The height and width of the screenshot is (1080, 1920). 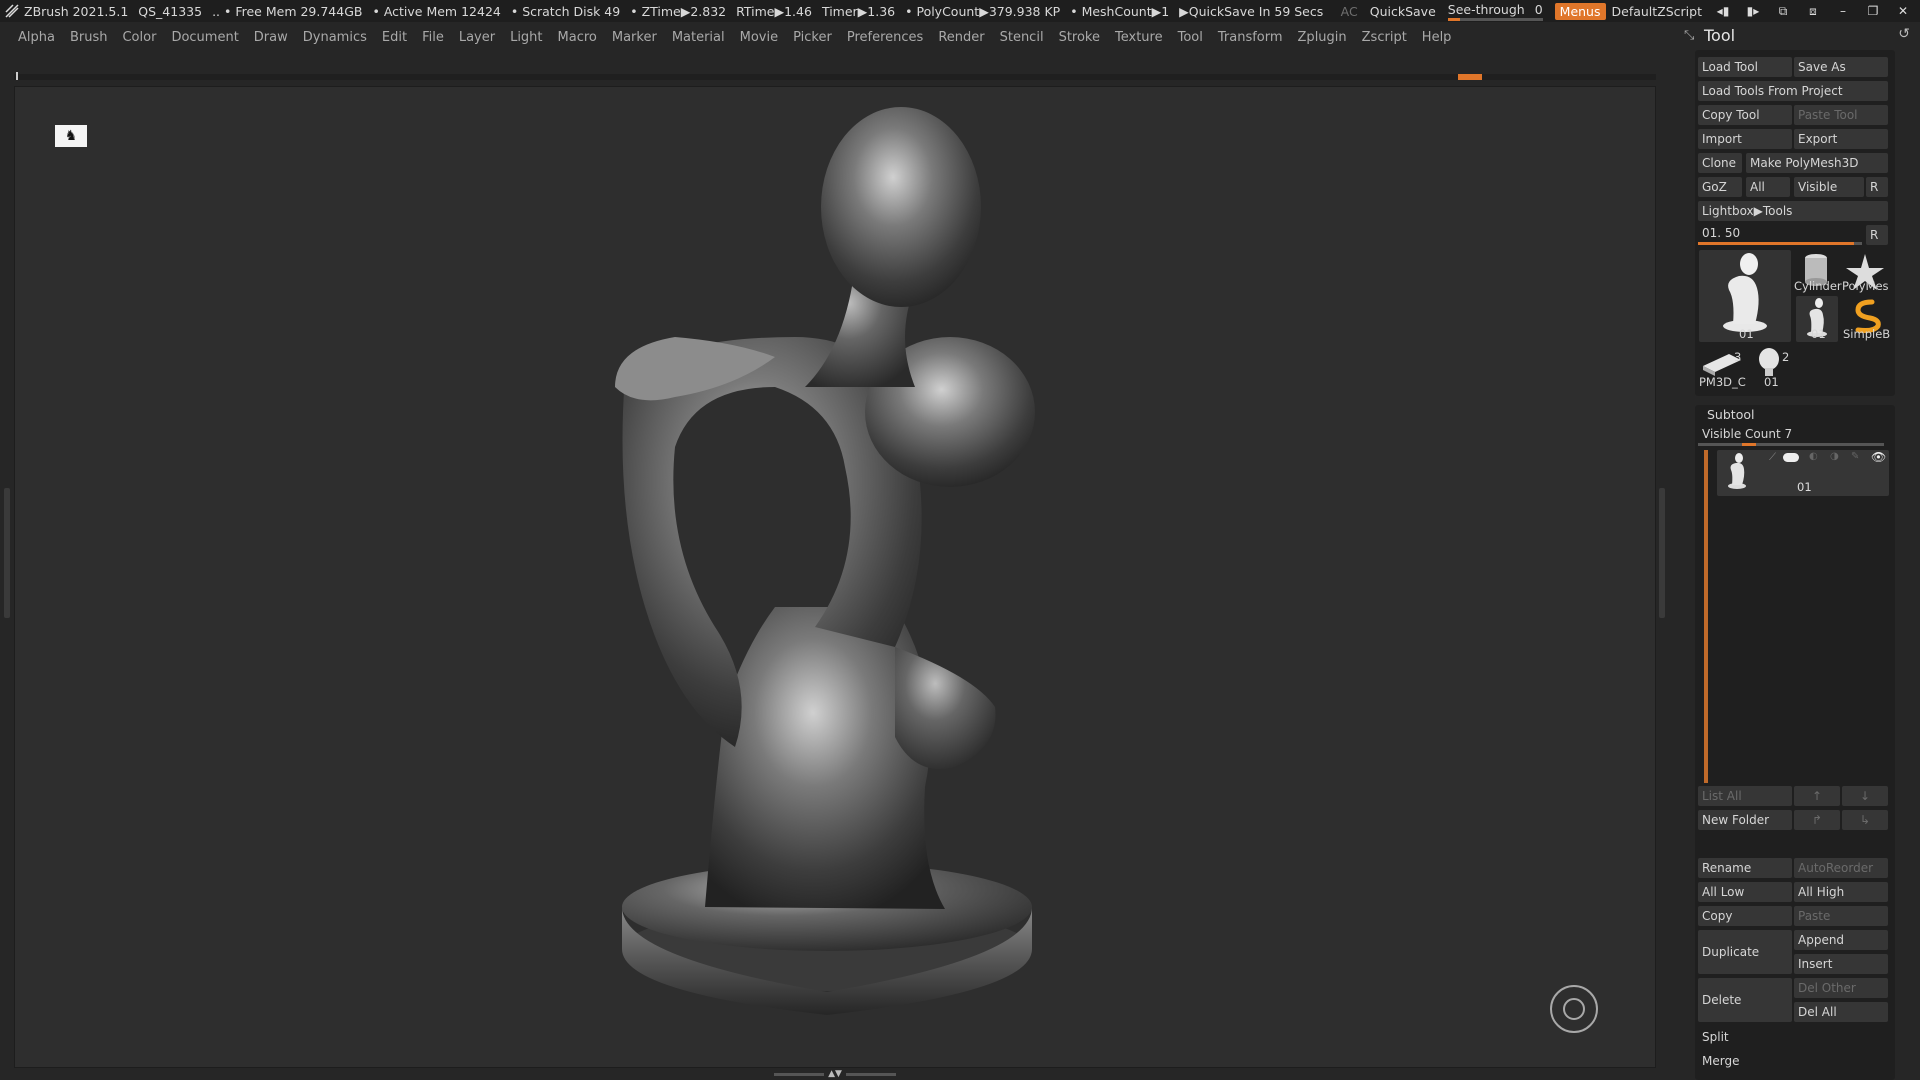 What do you see at coordinates (1817, 796) in the screenshot?
I see `move-up-button: ↑` at bounding box center [1817, 796].